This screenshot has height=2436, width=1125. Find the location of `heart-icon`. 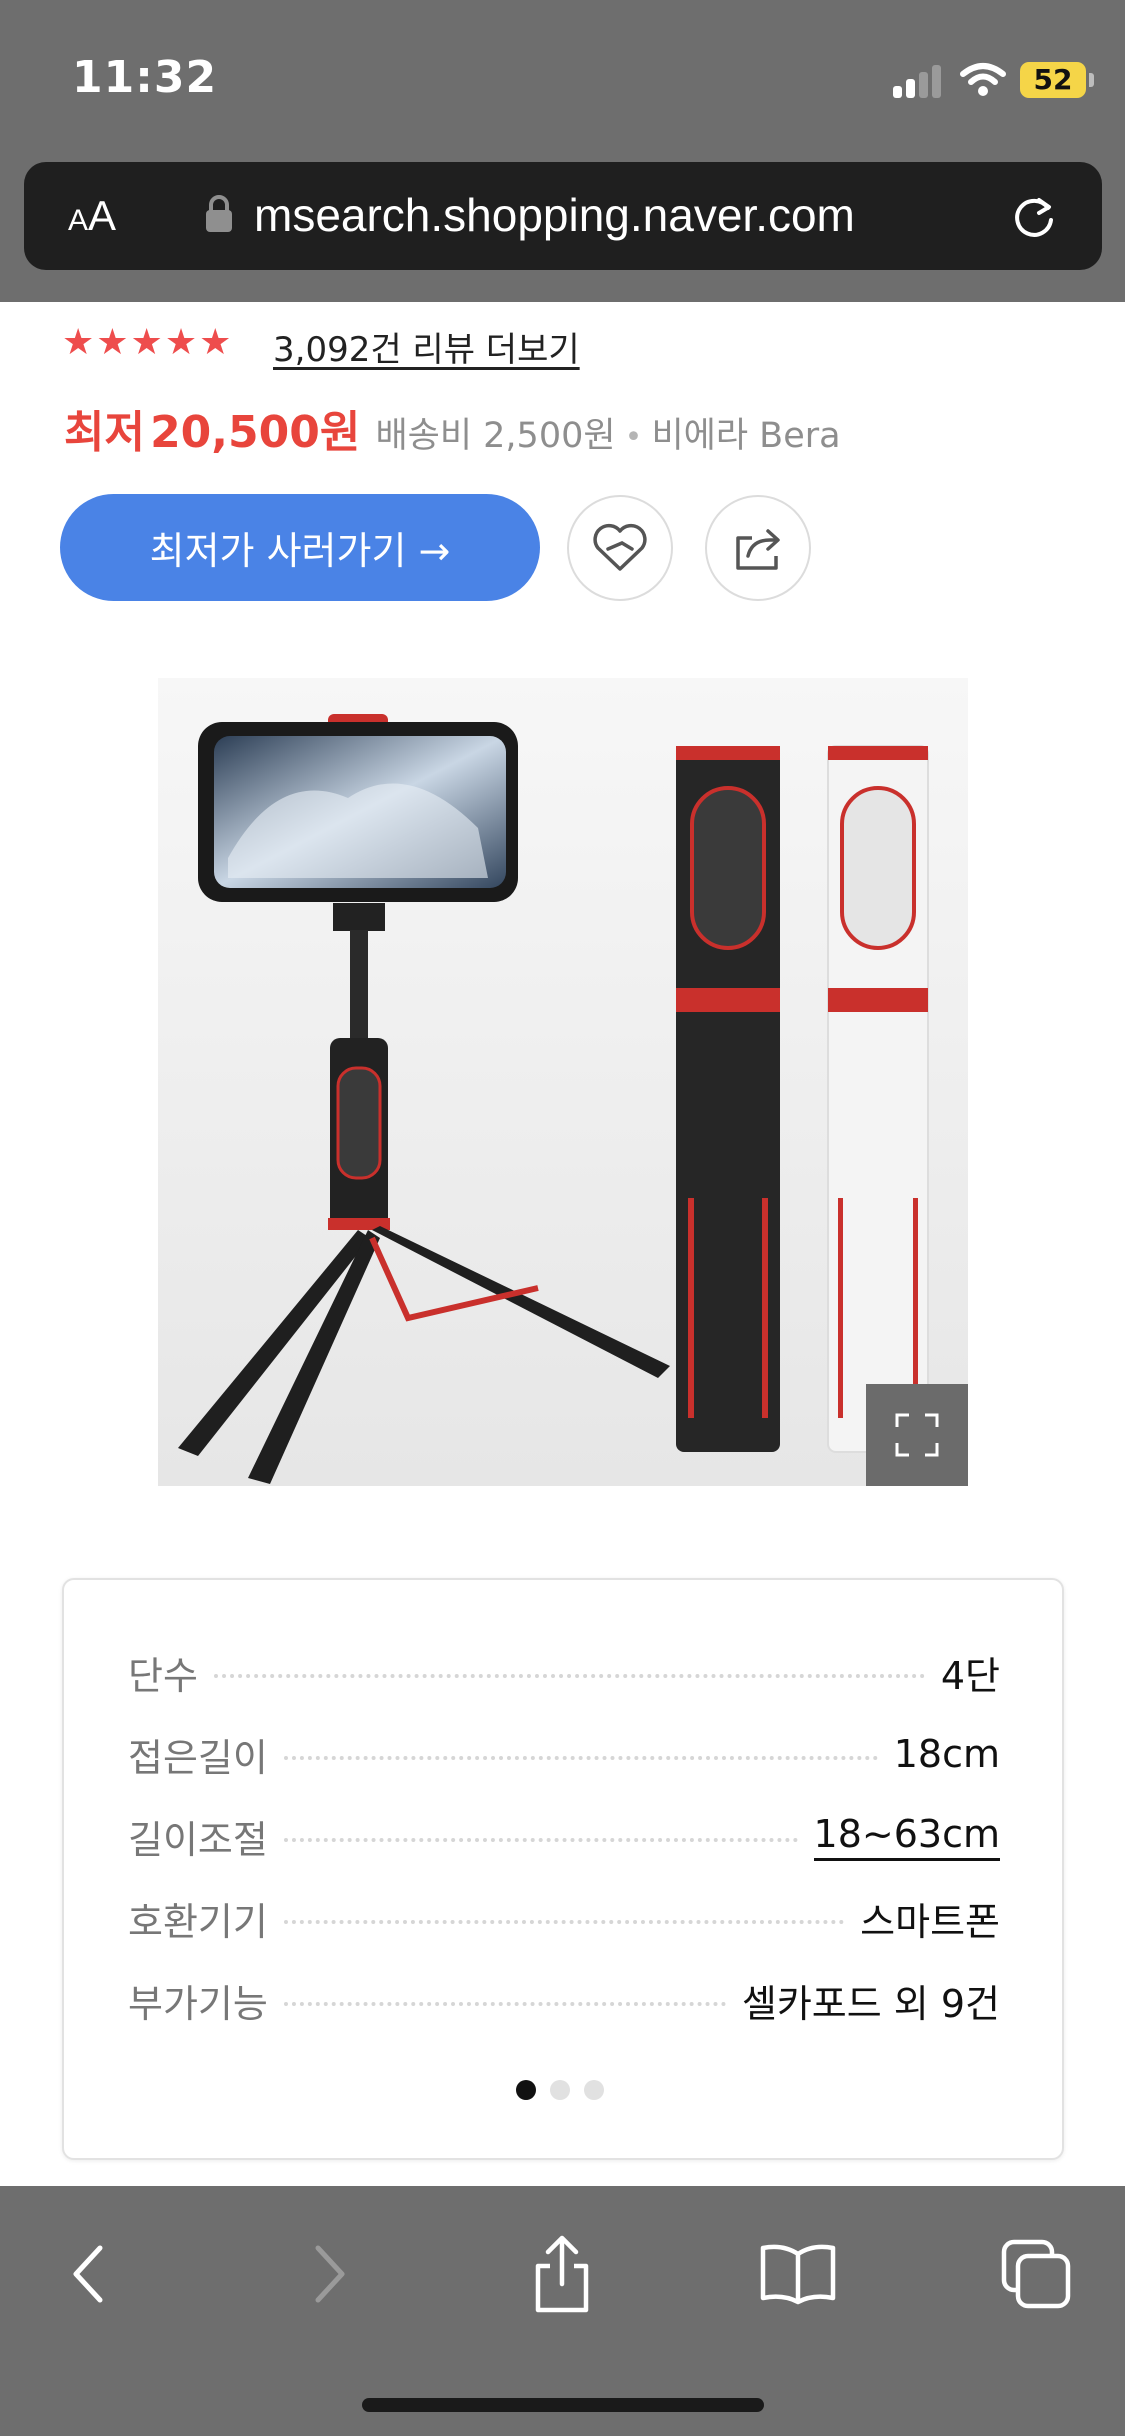

heart-icon is located at coordinates (620, 547).